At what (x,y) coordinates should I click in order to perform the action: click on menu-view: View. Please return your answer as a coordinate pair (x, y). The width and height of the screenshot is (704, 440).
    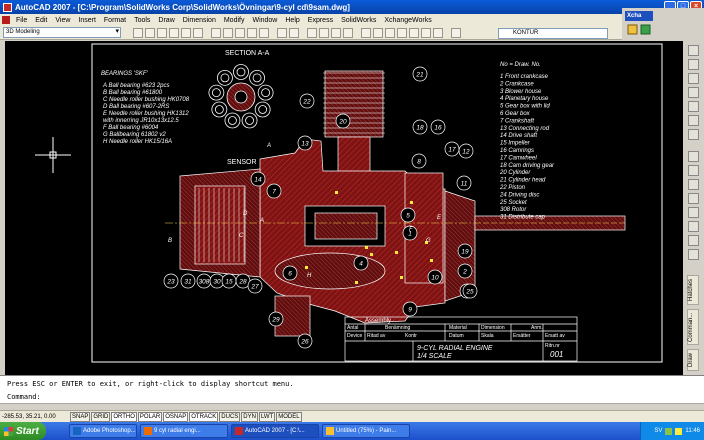
    Looking at the image, I should click on (62, 20).